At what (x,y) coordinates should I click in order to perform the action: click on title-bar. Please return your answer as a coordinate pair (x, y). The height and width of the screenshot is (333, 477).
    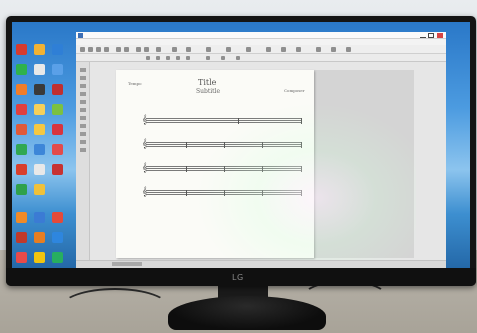
    Looking at the image, I should click on (261, 35).